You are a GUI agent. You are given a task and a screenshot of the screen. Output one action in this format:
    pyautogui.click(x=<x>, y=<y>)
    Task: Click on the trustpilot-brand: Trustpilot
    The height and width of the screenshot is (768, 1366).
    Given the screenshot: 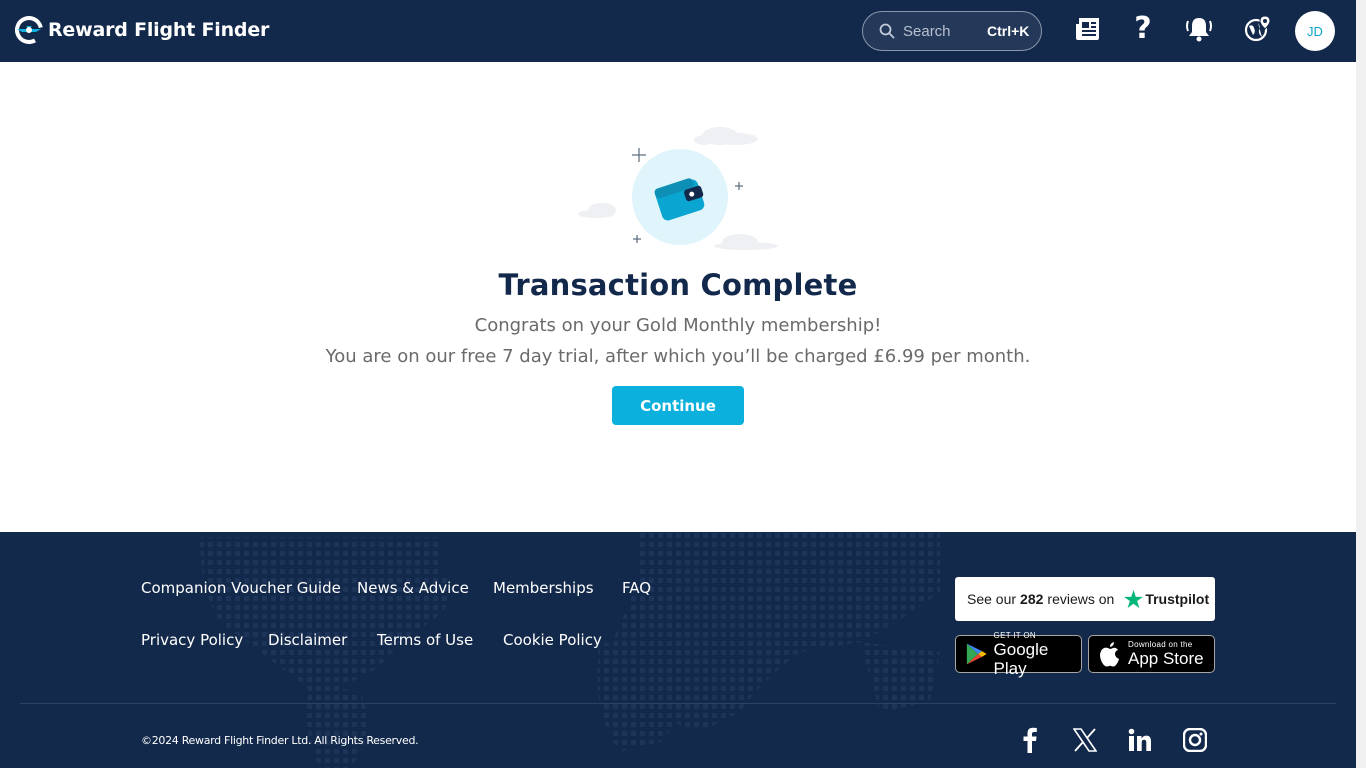 What is the action you would take?
    pyautogui.click(x=1166, y=599)
    